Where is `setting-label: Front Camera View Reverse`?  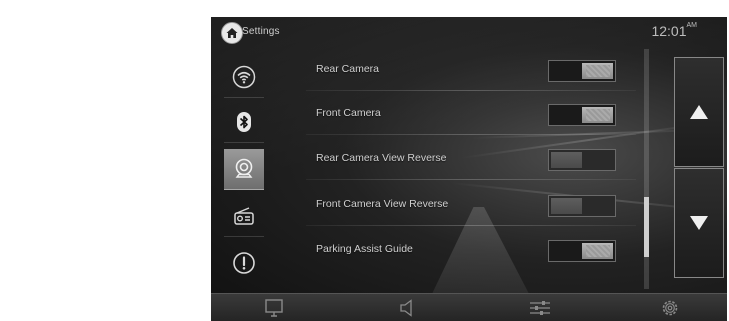
setting-label: Front Camera View Reverse is located at coordinates (382, 204).